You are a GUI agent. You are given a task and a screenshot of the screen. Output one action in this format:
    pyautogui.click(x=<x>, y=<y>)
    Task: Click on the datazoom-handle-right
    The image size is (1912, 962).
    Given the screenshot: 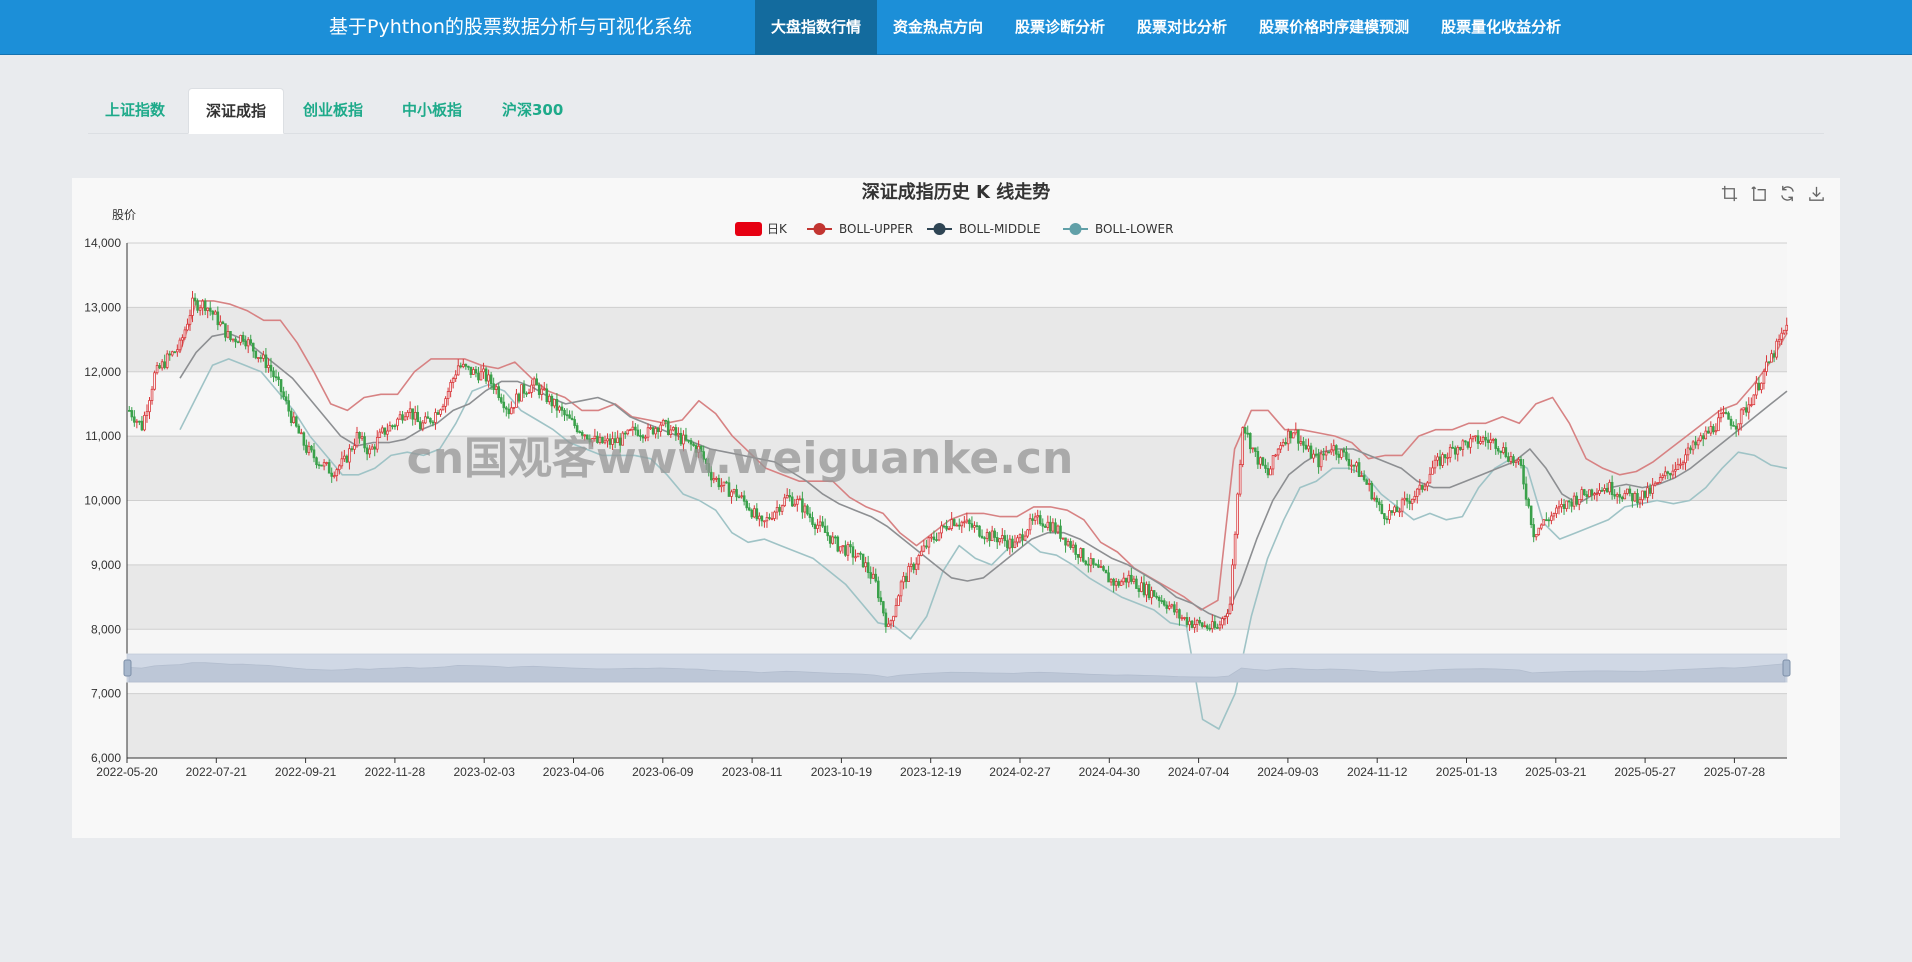 What is the action you would take?
    pyautogui.click(x=1786, y=668)
    